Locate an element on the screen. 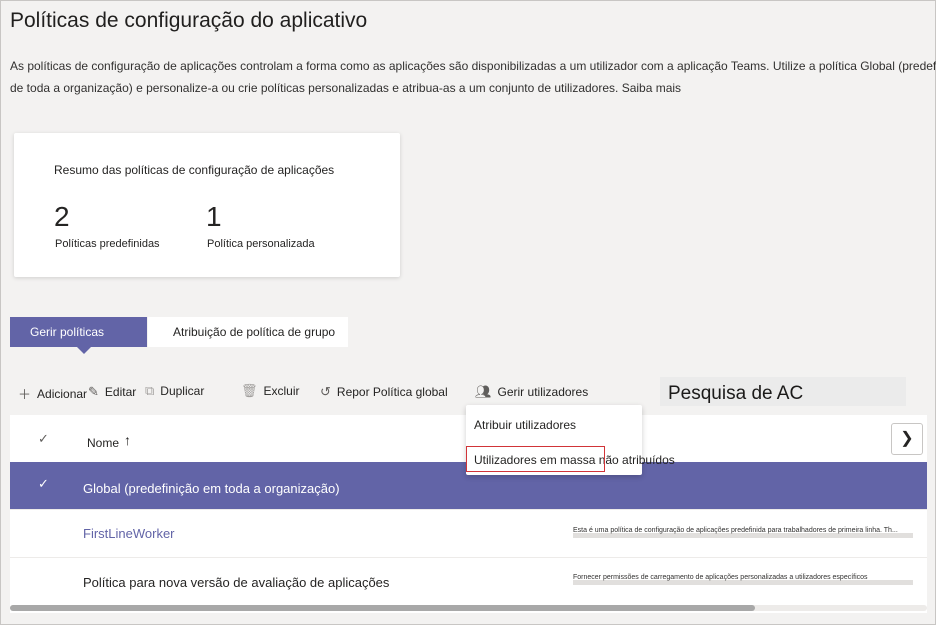  add-button: ＋ Adicionar is located at coordinates (52, 393).